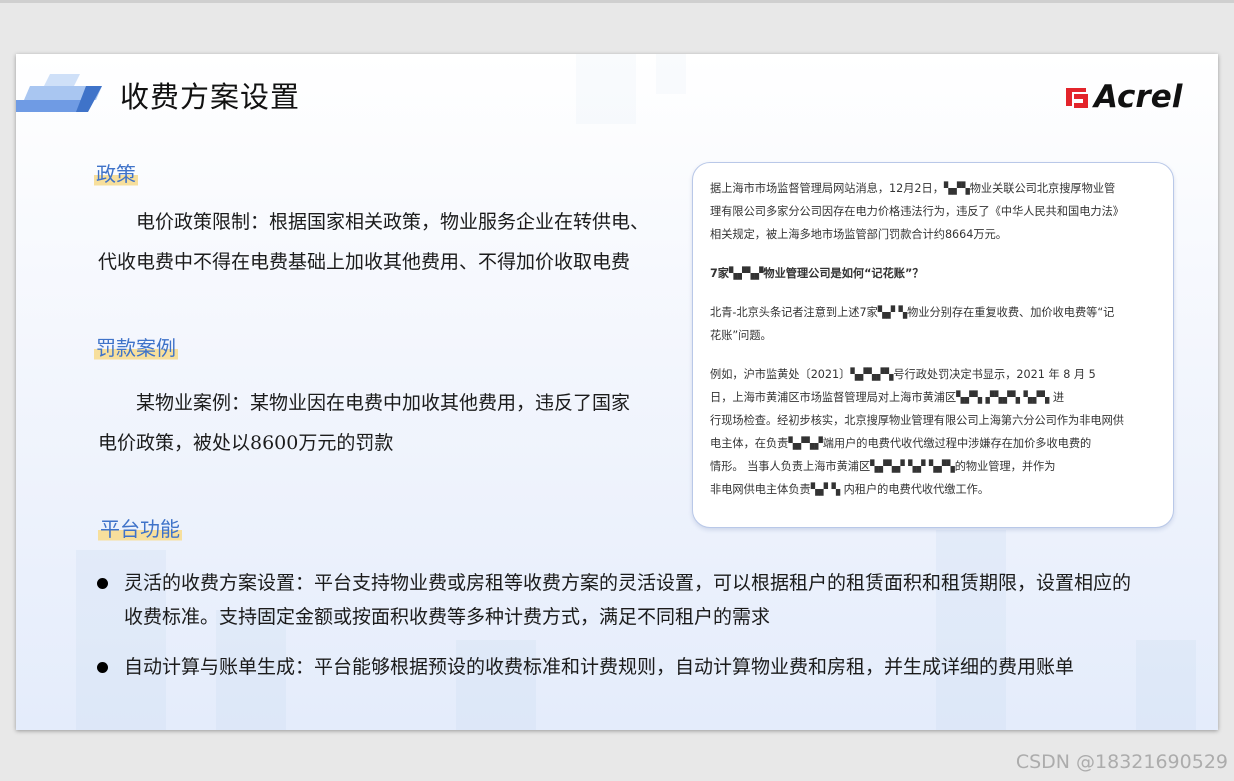 The width and height of the screenshot is (1234, 781). Describe the element at coordinates (883, 466) in the screenshot. I see `news-line: 情形。 当事人负责上海市黄浦区▚▞▚▞ ▚▞ ▚▞▚的物业管理，并作为` at that location.